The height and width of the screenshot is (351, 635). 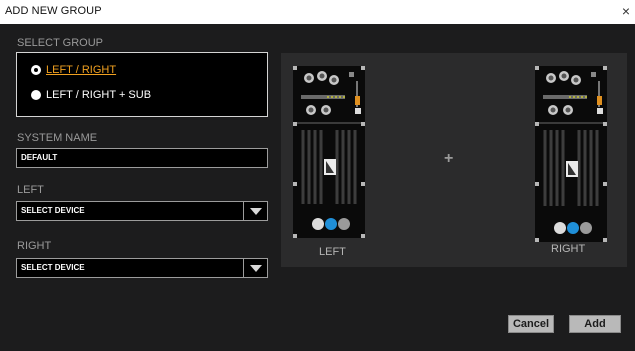 What do you see at coordinates (595, 324) in the screenshot?
I see `add-button: Add` at bounding box center [595, 324].